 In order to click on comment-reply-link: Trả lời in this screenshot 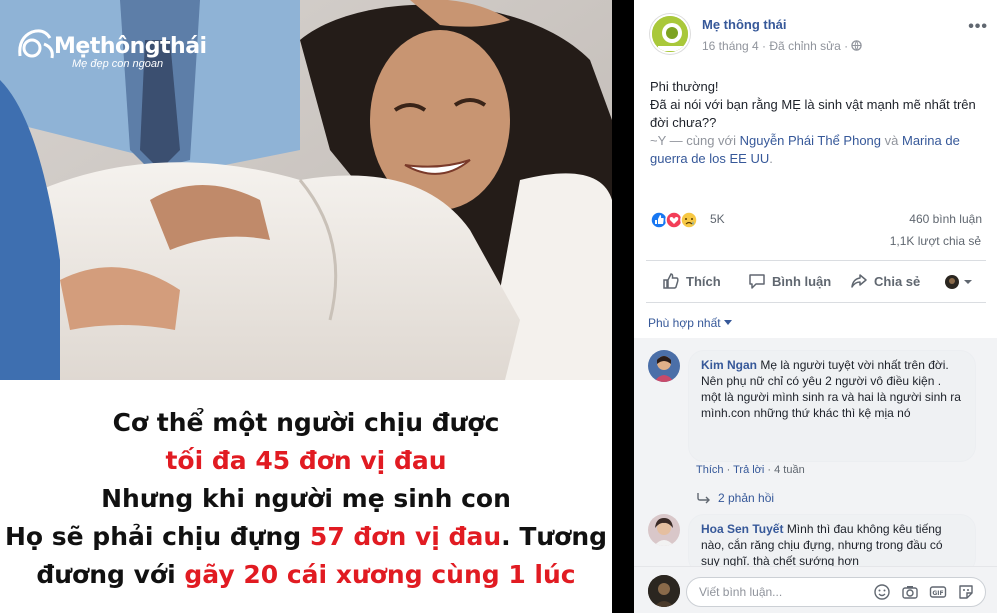, I will do `click(748, 470)`.